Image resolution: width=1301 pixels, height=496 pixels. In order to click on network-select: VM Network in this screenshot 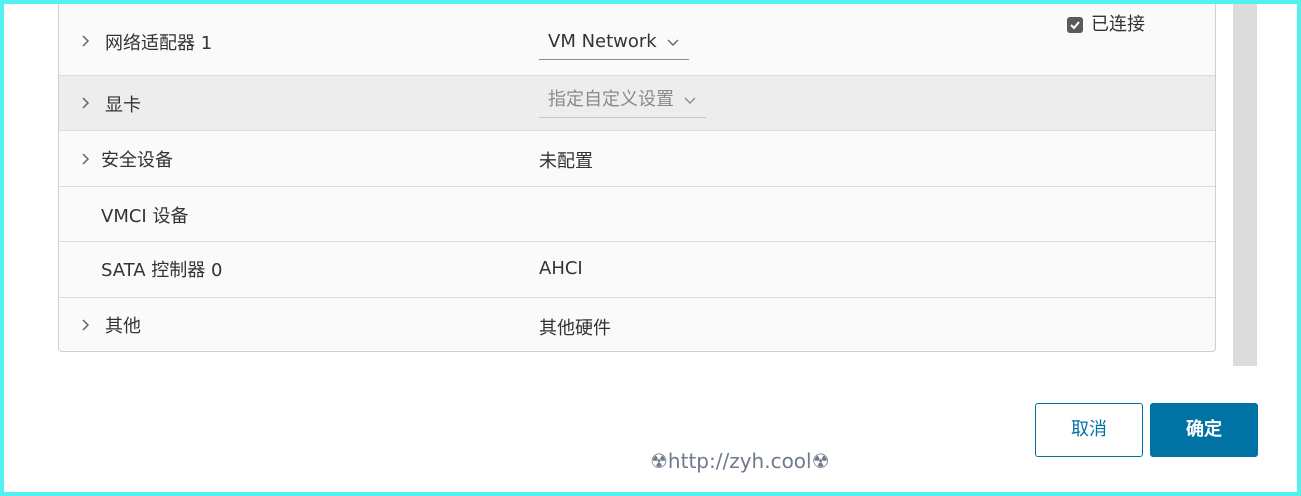, I will do `click(614, 44)`.